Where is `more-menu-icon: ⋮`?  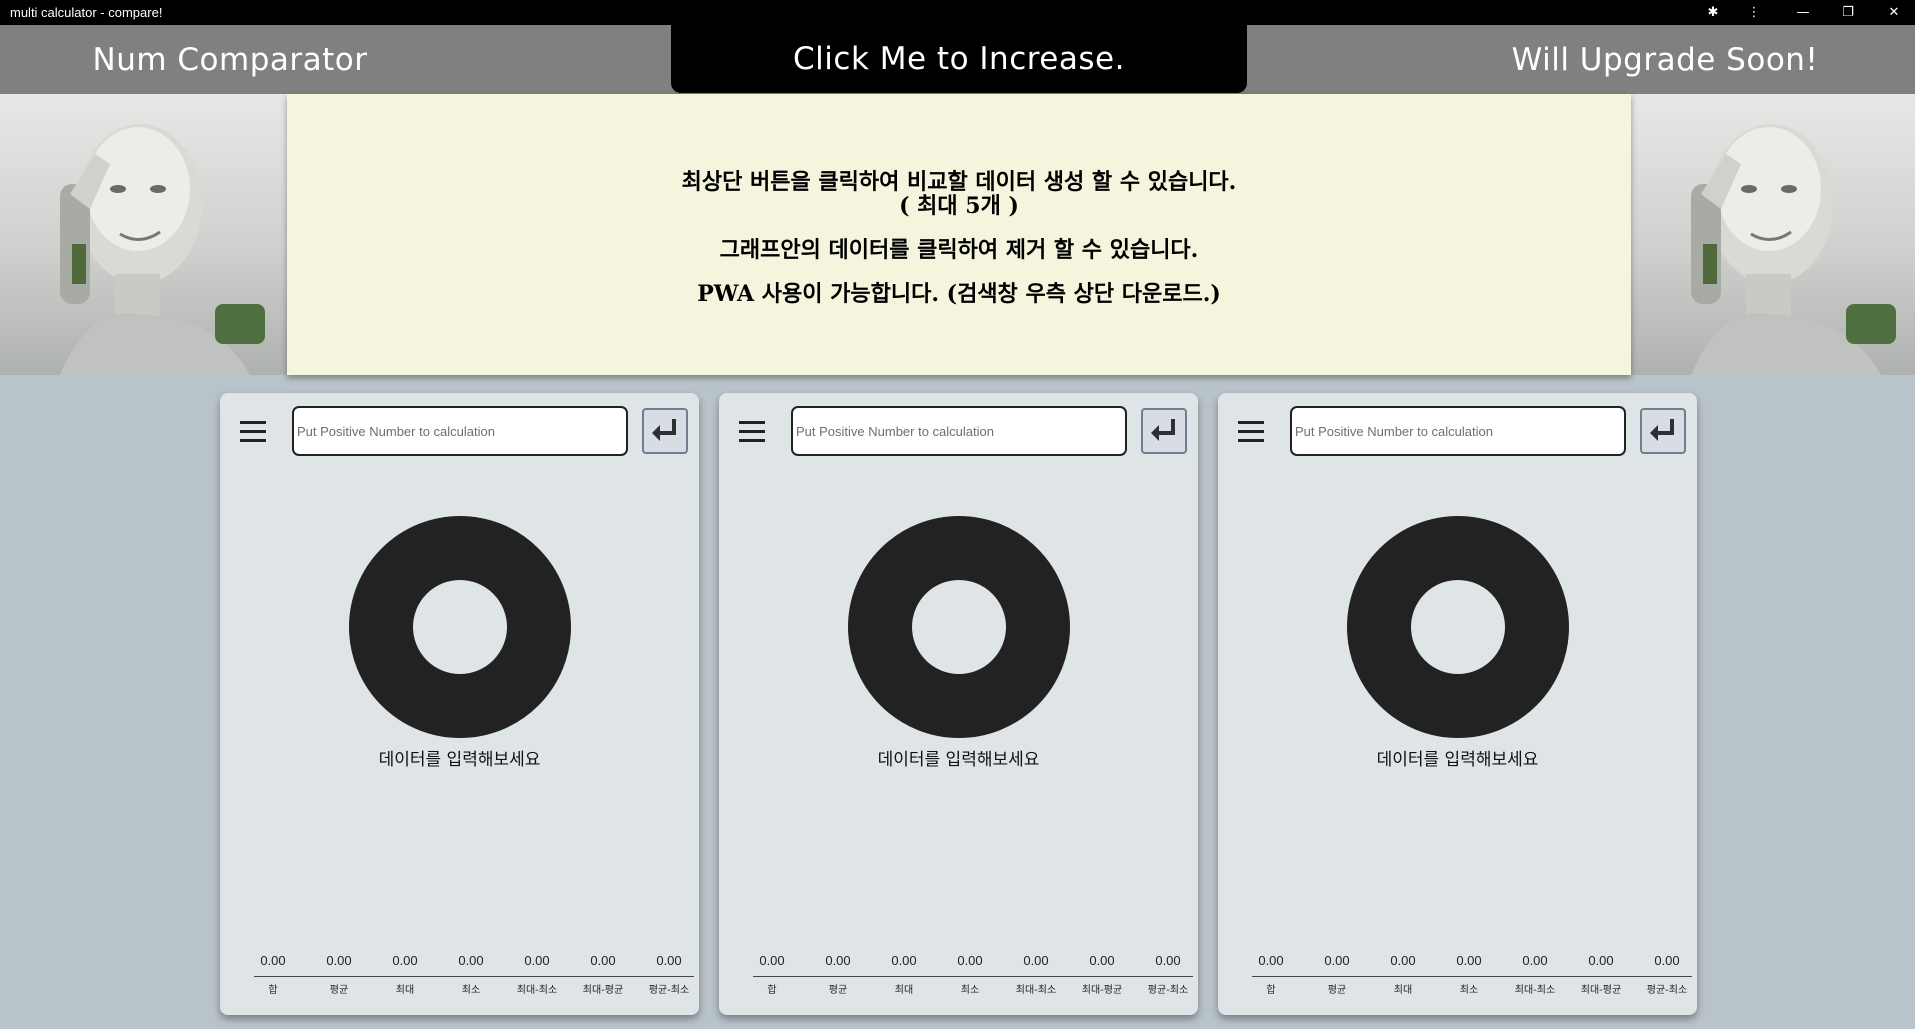 more-menu-icon: ⋮ is located at coordinates (1754, 12).